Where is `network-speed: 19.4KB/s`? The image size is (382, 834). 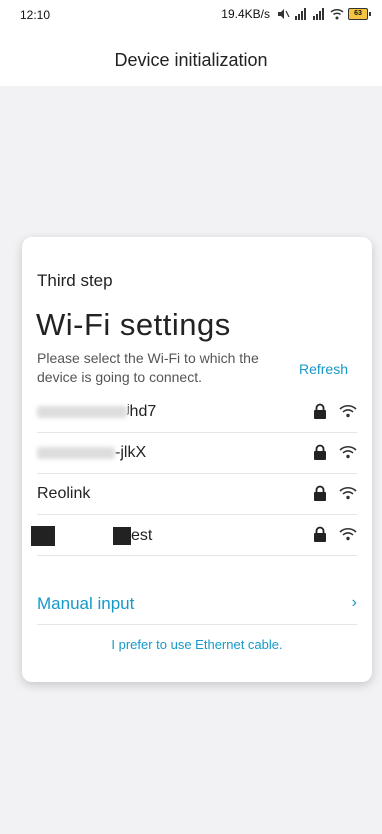 network-speed: 19.4KB/s is located at coordinates (245, 14).